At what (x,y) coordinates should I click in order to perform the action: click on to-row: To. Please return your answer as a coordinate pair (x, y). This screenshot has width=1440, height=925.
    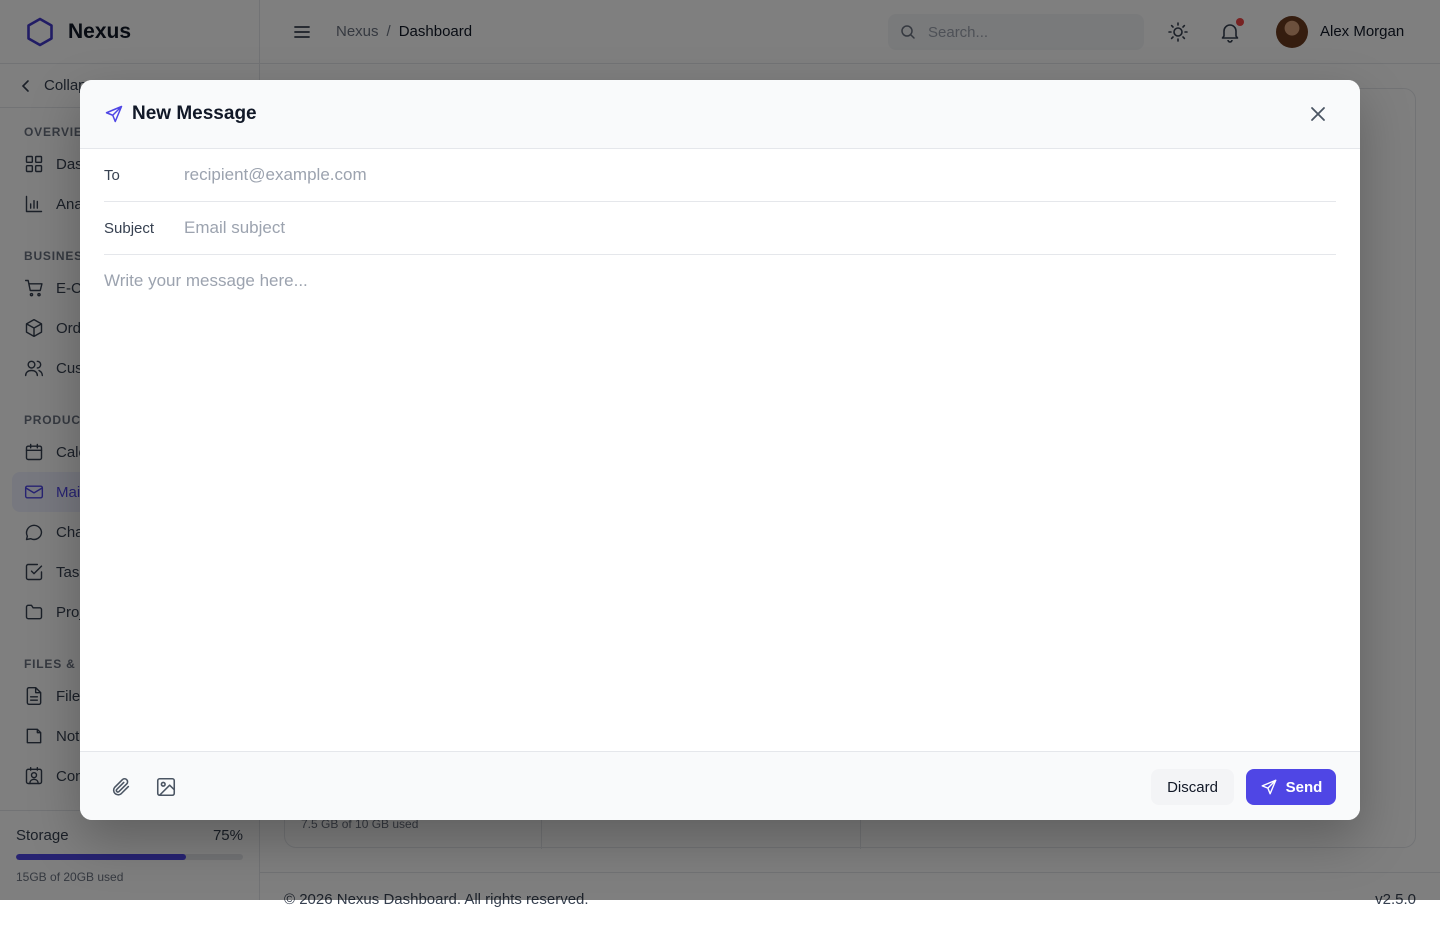
    Looking at the image, I should click on (720, 175).